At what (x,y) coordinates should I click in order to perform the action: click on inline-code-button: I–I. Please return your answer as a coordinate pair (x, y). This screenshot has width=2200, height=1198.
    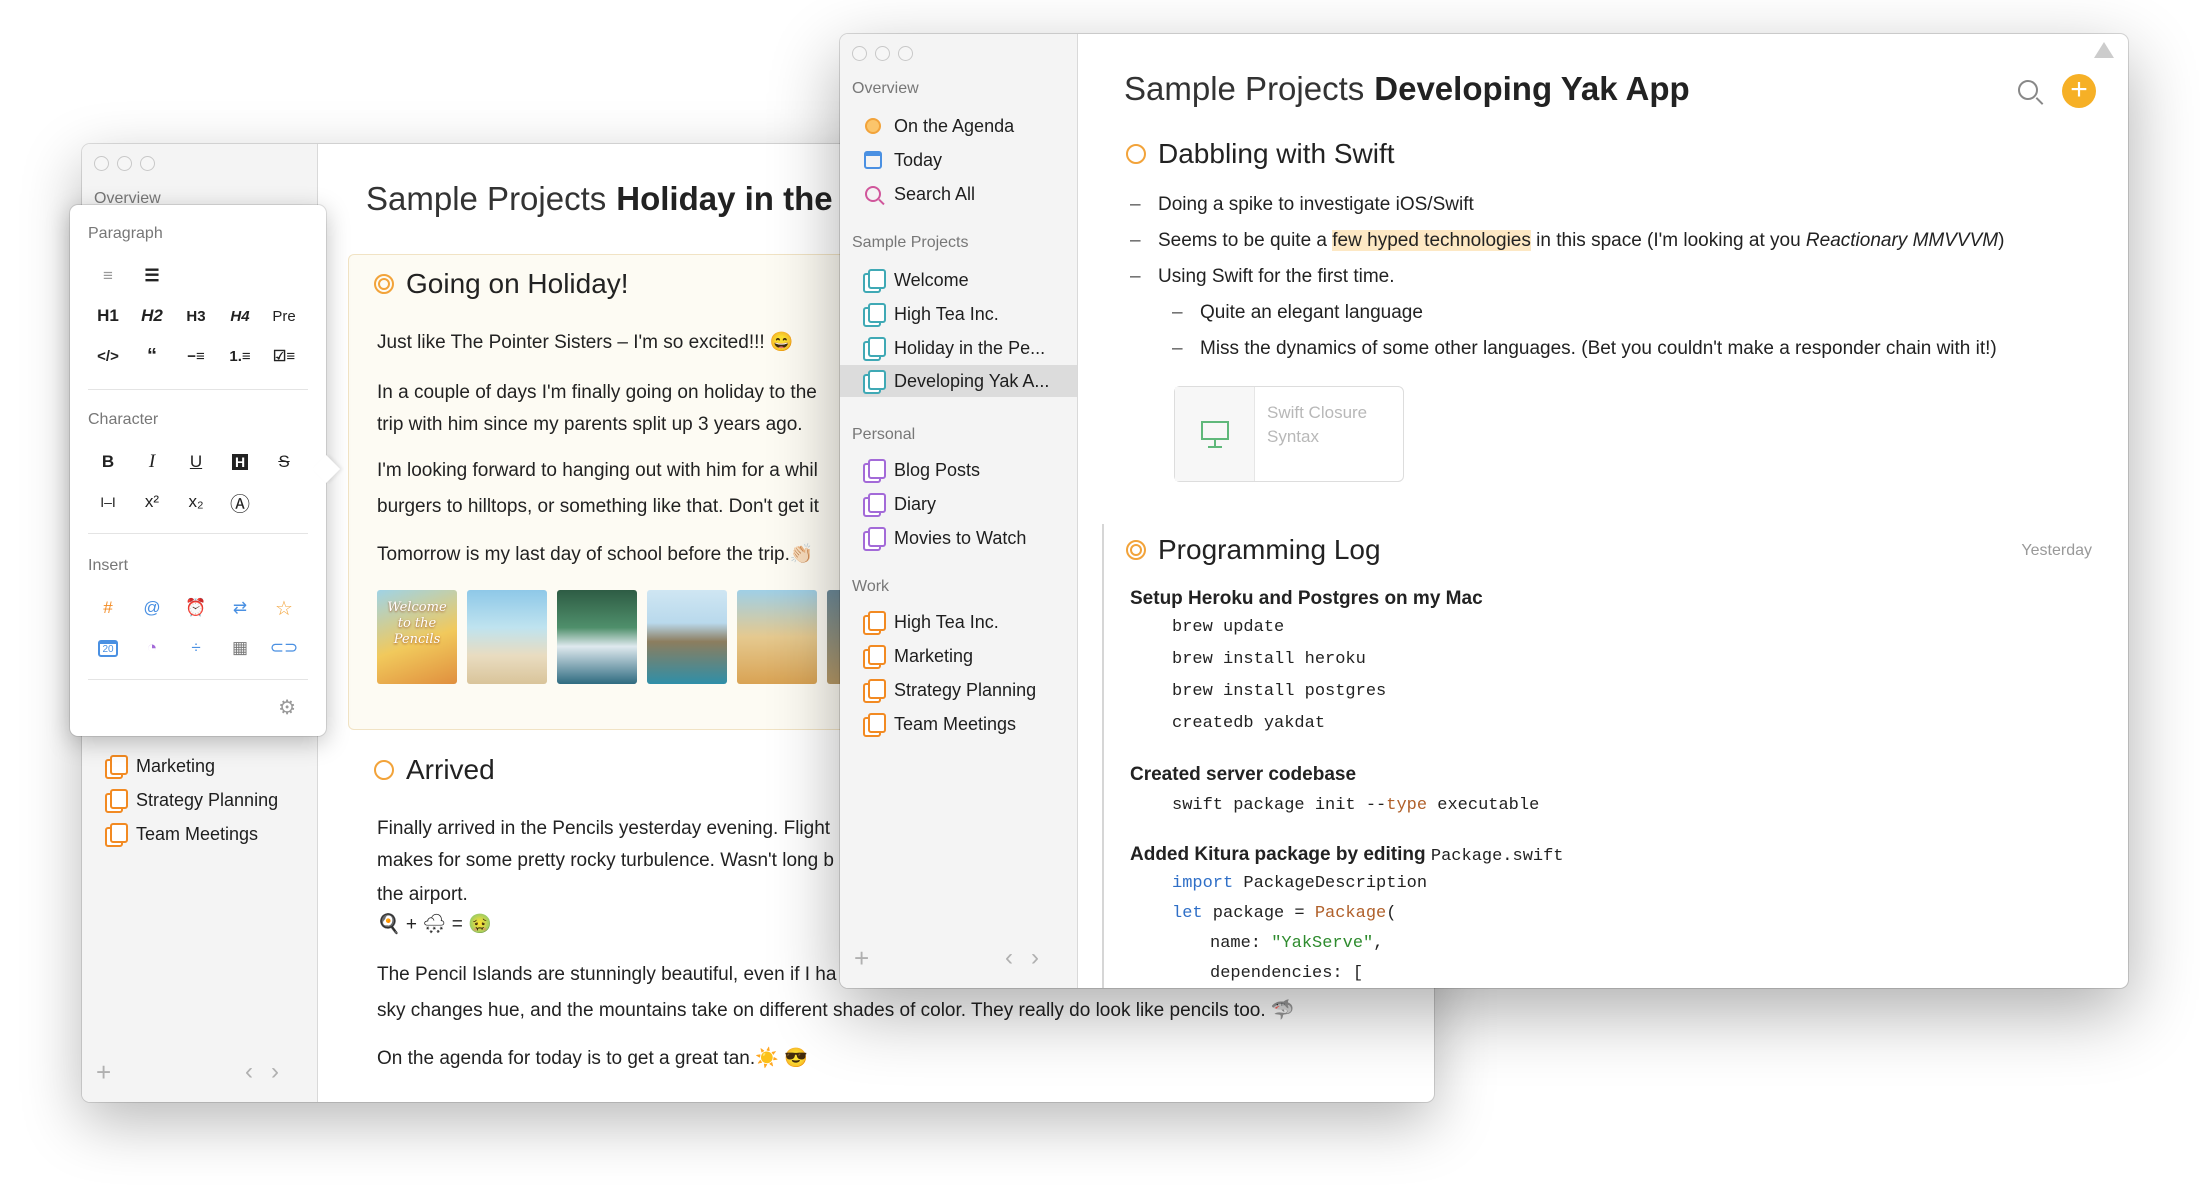
    Looking at the image, I should click on (108, 502).